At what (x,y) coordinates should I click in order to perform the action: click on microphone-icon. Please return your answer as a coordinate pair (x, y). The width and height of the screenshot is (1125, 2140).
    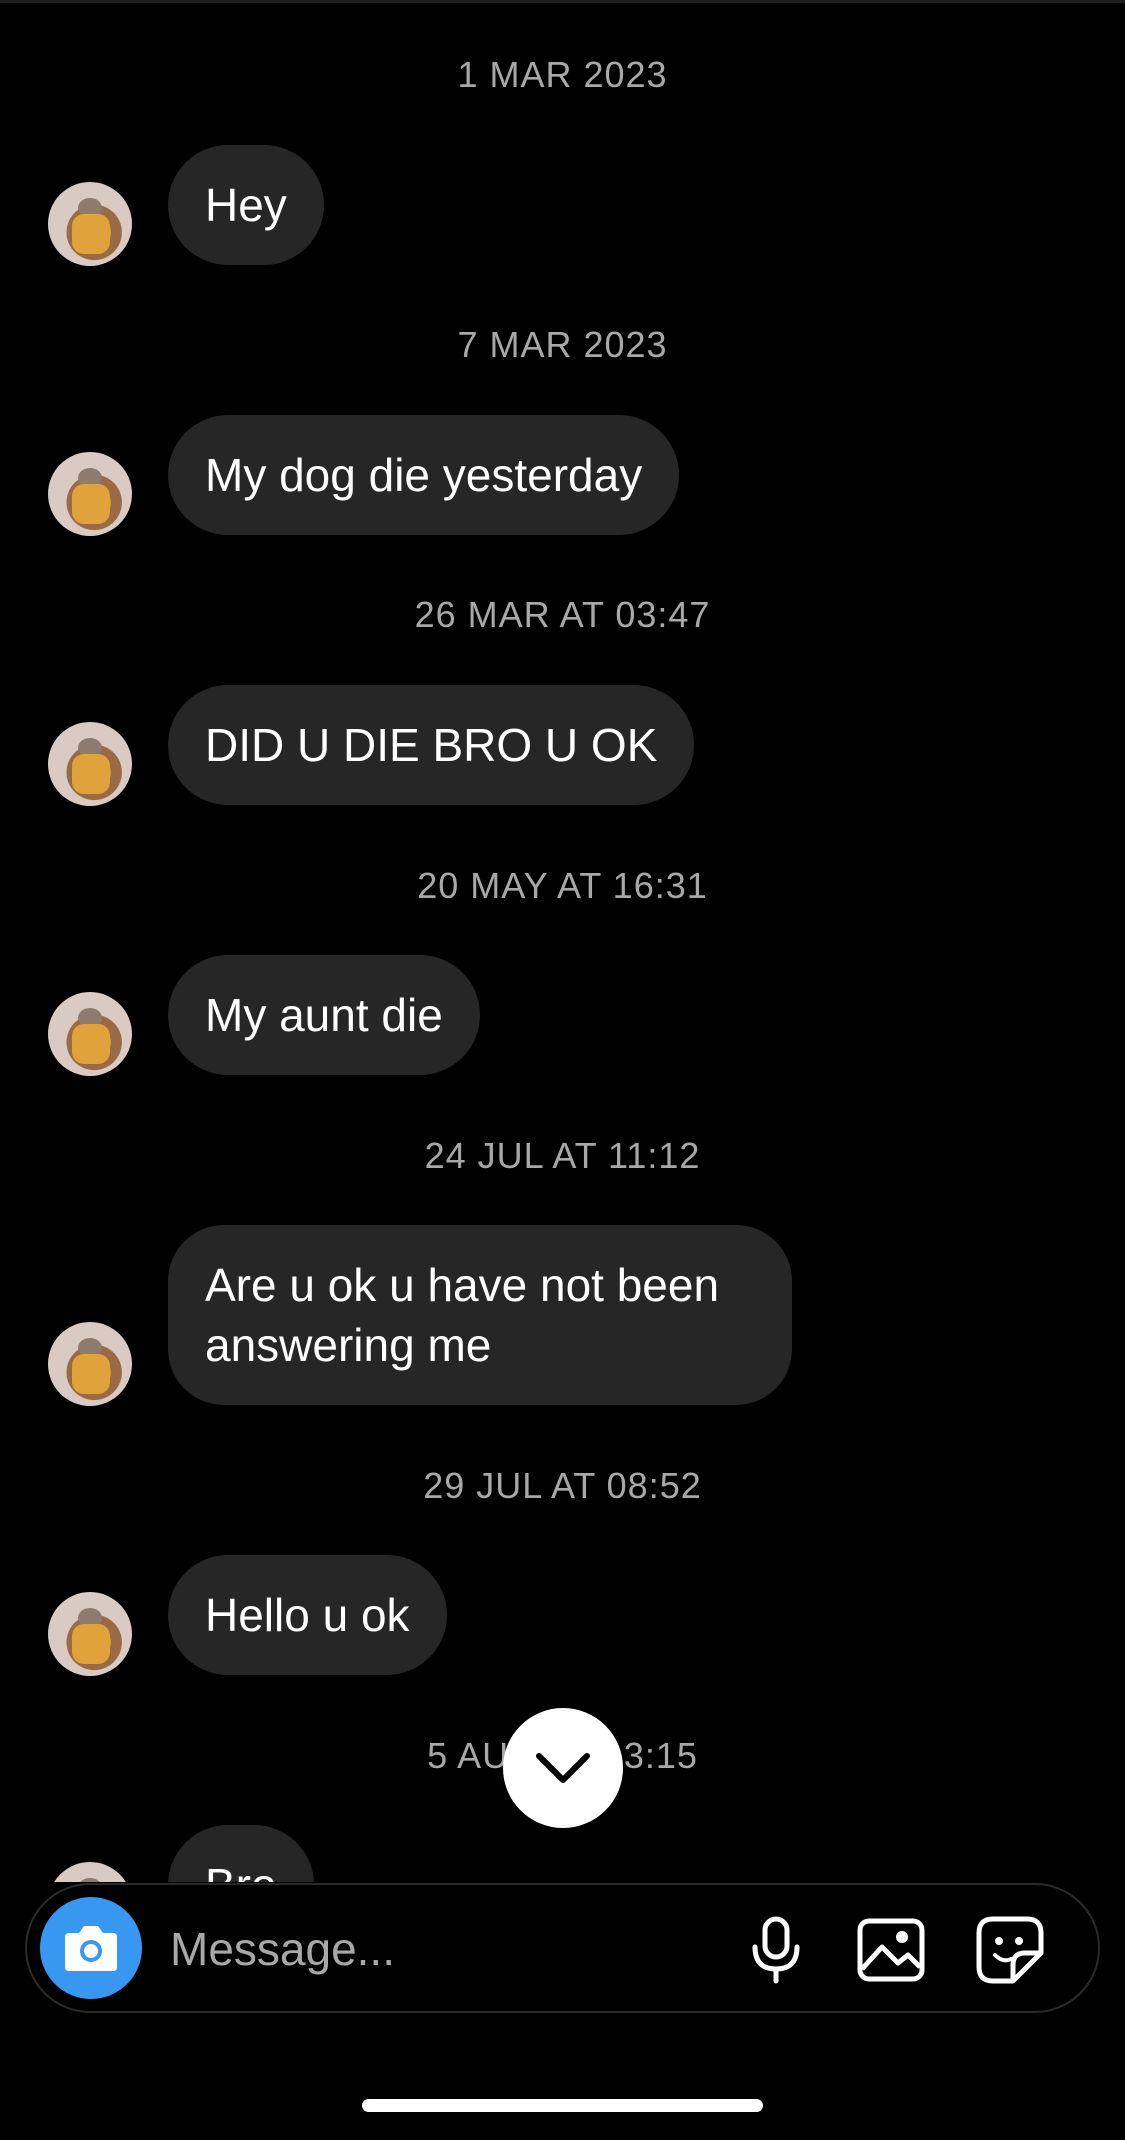
    Looking at the image, I should click on (776, 1950).